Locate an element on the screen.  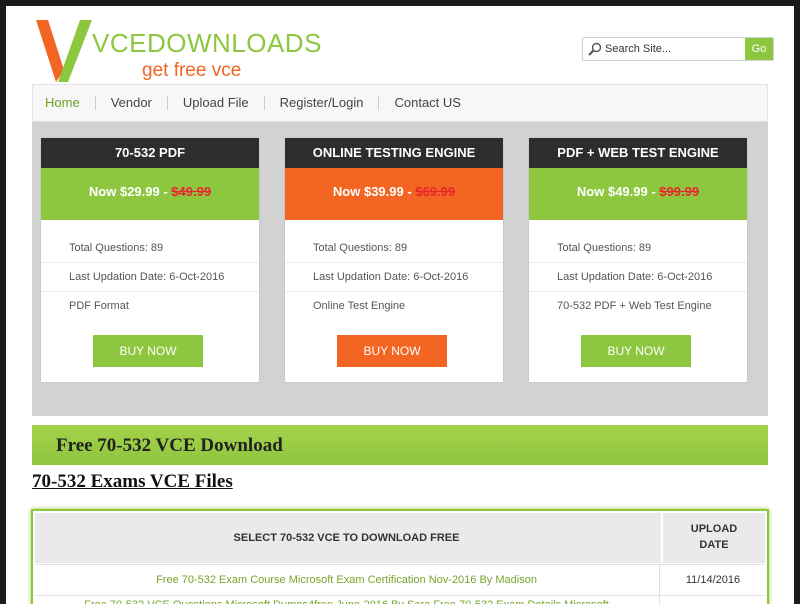
section-heading: 70-532 Exams VCE Files is located at coordinates (132, 482).